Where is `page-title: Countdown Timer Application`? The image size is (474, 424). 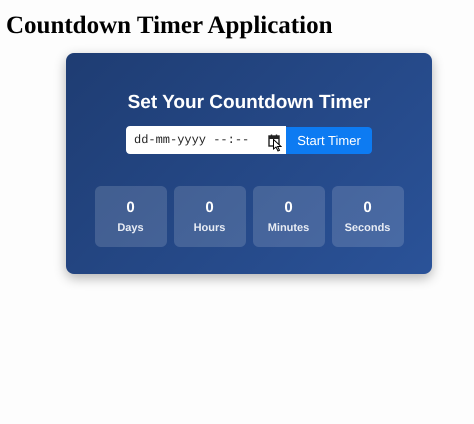 page-title: Countdown Timer Application is located at coordinates (169, 26).